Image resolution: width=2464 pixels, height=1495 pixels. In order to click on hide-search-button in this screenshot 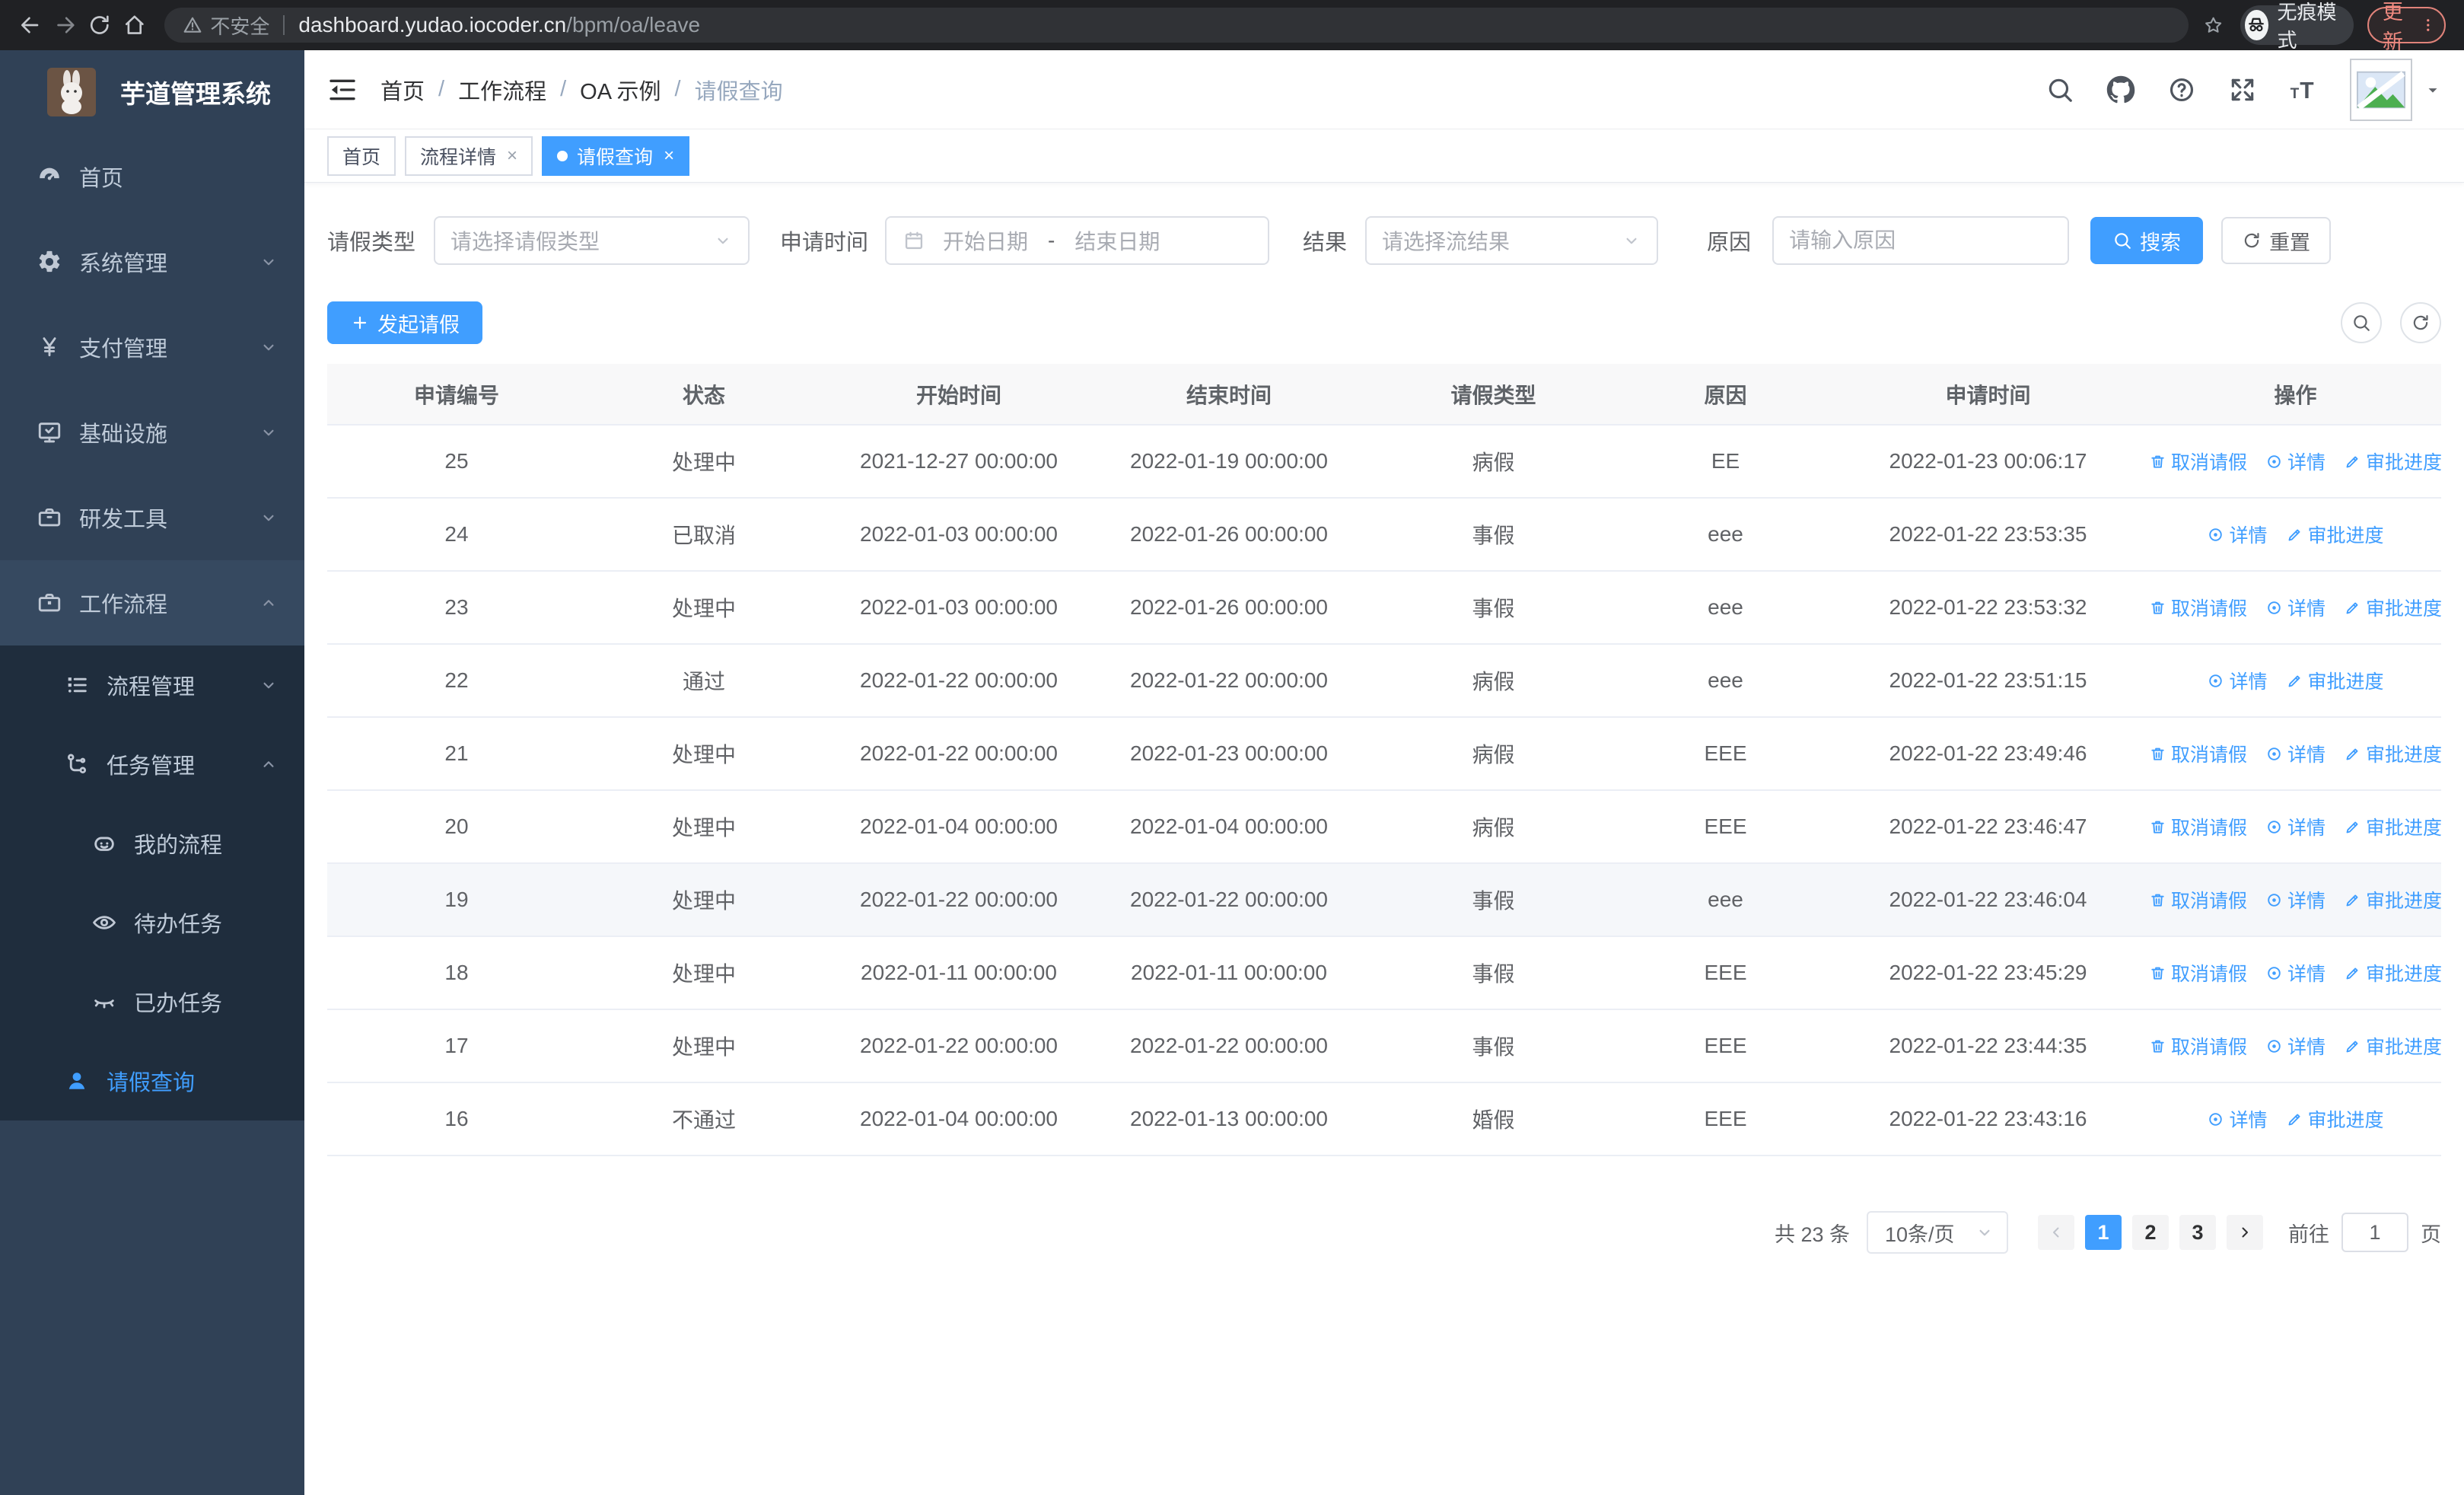, I will do `click(2361, 323)`.